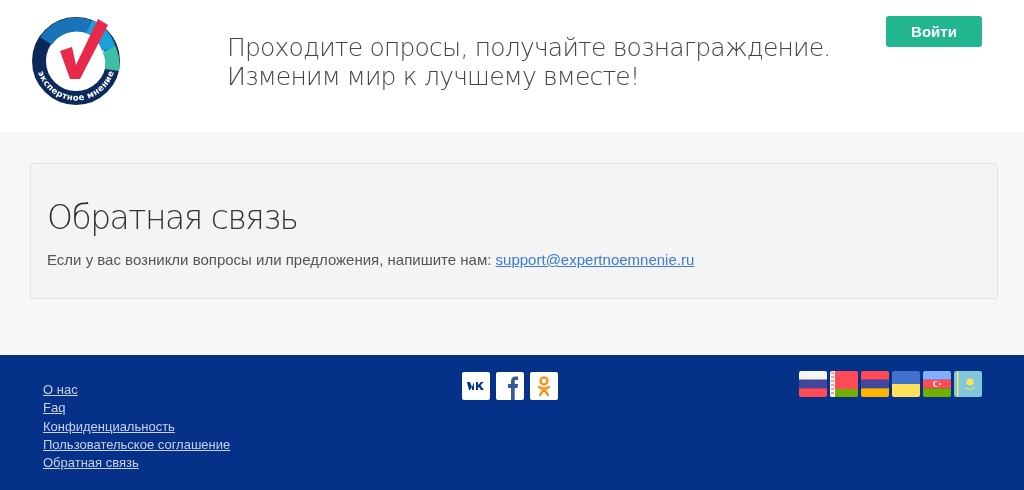 This screenshot has width=1024, height=490. What do you see at coordinates (476, 386) in the screenshot?
I see `vk-icon` at bounding box center [476, 386].